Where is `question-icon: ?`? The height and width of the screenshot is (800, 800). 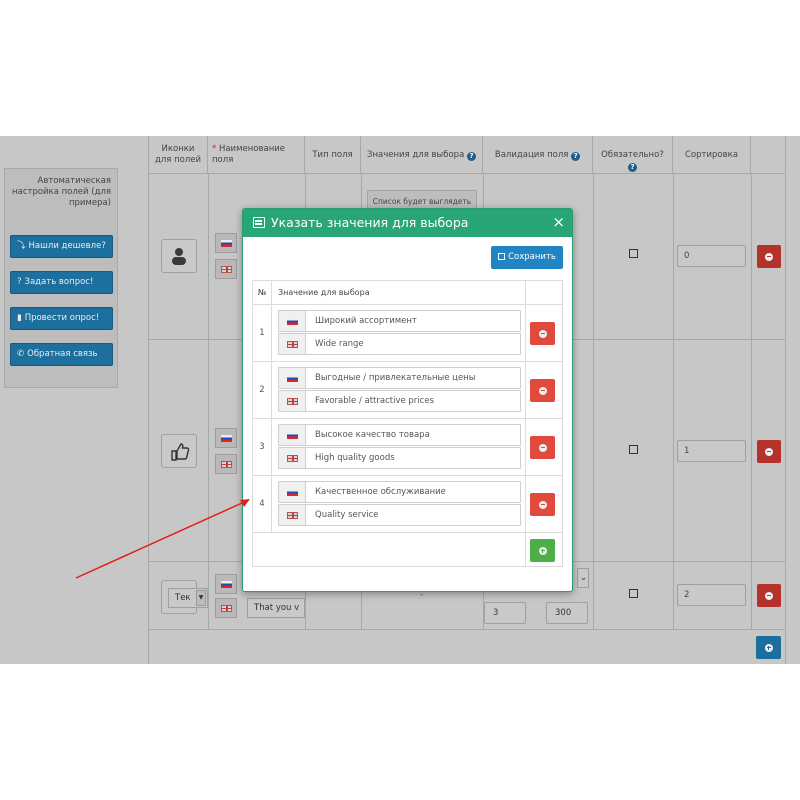
question-icon: ? is located at coordinates (19, 282).